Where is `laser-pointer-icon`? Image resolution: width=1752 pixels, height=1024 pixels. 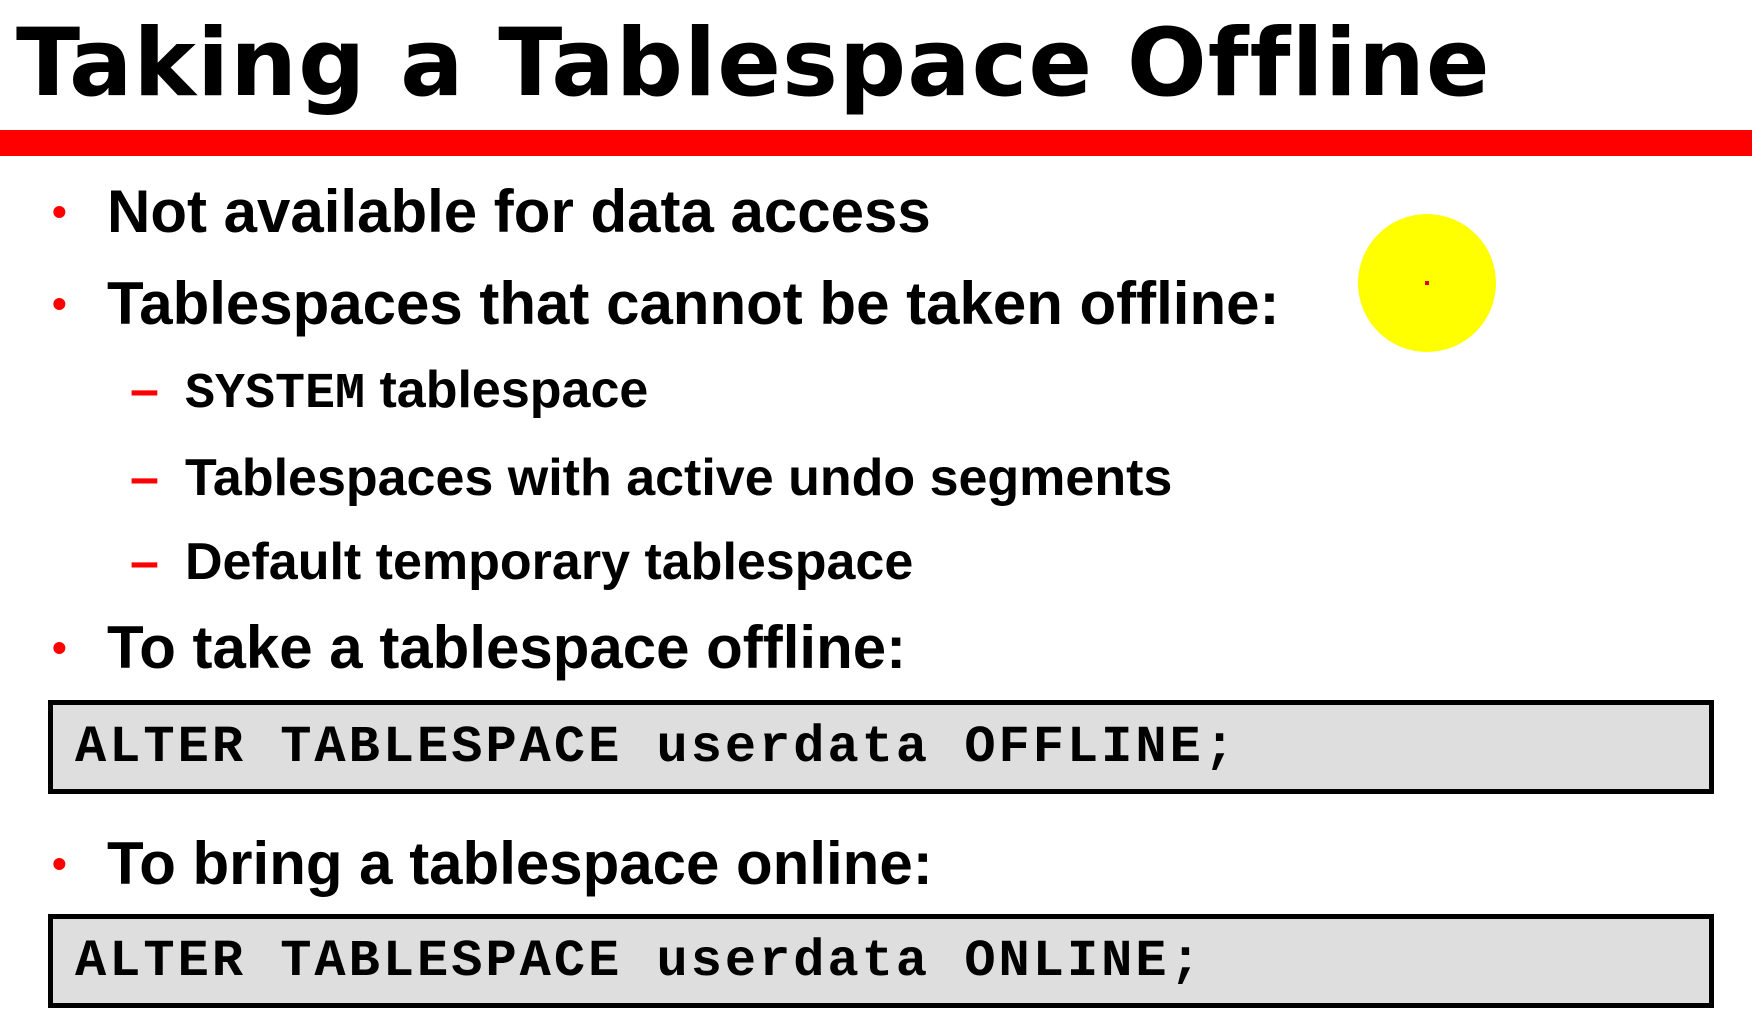
laser-pointer-icon is located at coordinates (1427, 283).